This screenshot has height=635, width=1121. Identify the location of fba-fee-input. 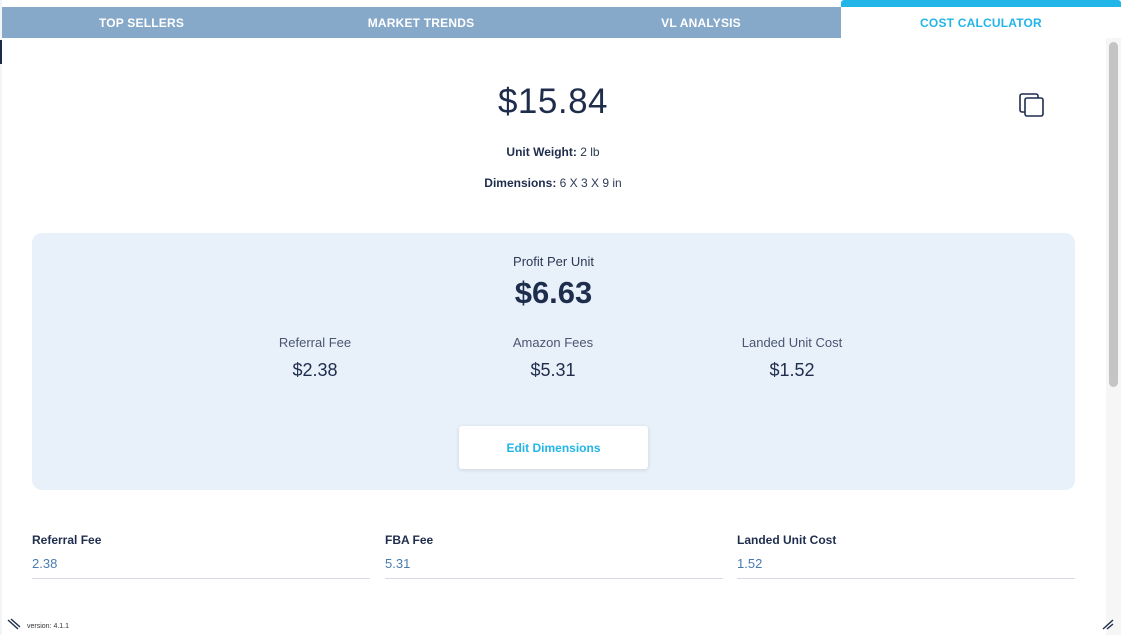
(554, 567).